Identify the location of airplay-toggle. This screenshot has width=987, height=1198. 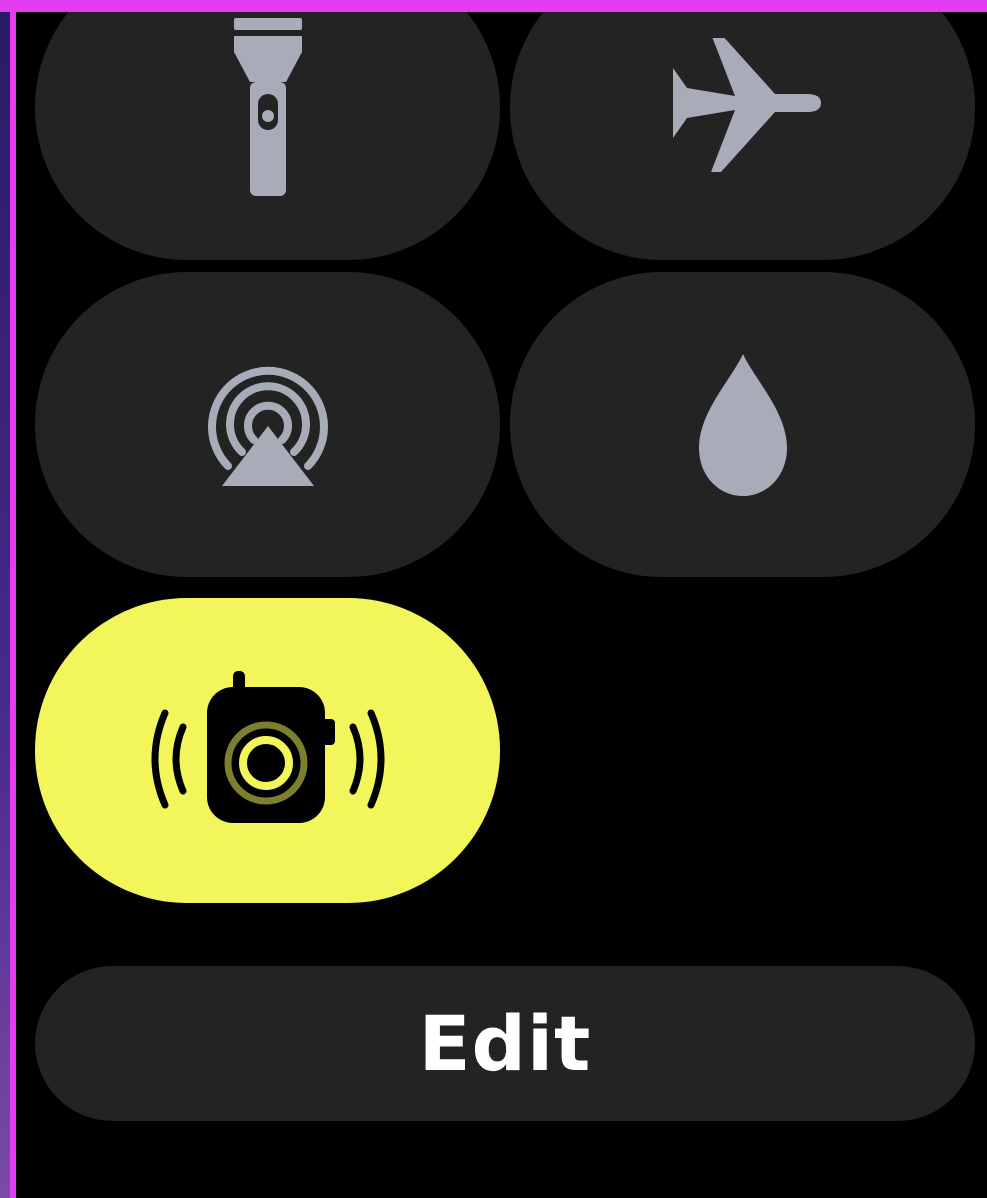
(267, 424).